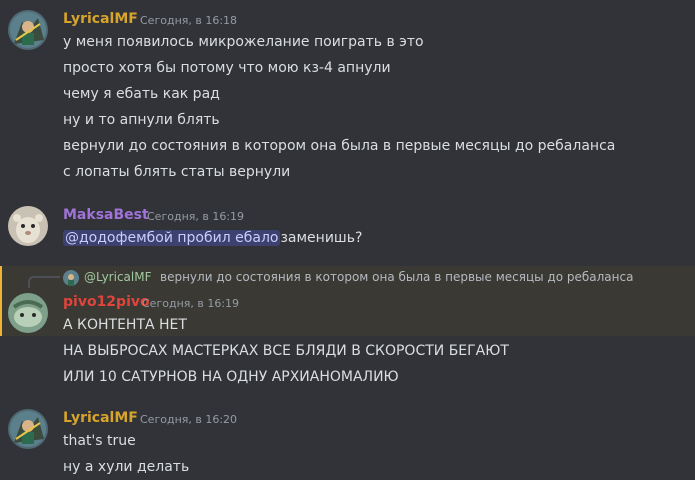  What do you see at coordinates (1, 301) in the screenshot?
I see `highlight-bar` at bounding box center [1, 301].